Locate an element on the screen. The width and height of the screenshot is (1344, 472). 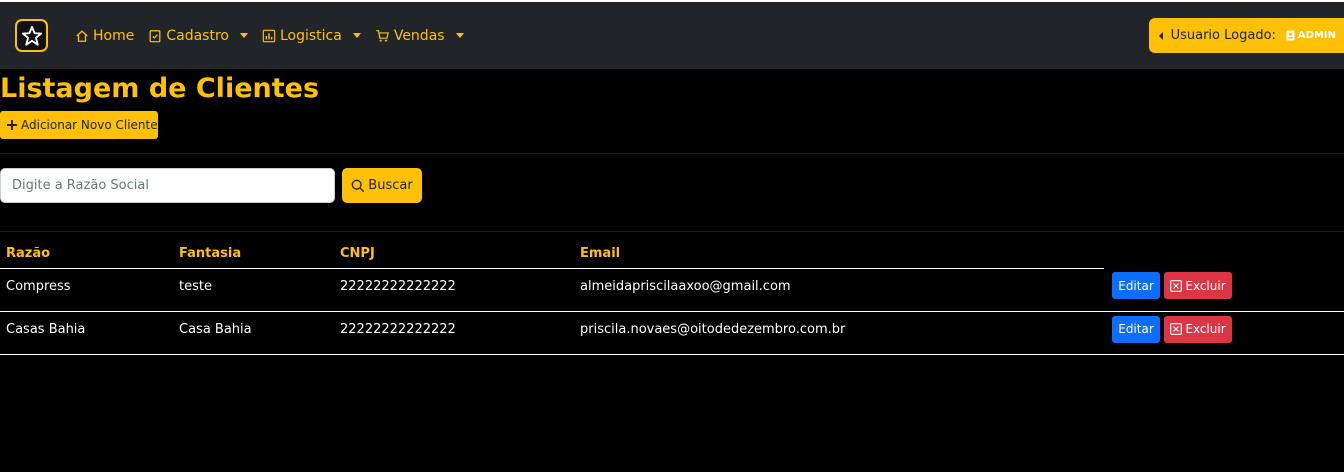
nav-home-label: Home is located at coordinates (114, 35).